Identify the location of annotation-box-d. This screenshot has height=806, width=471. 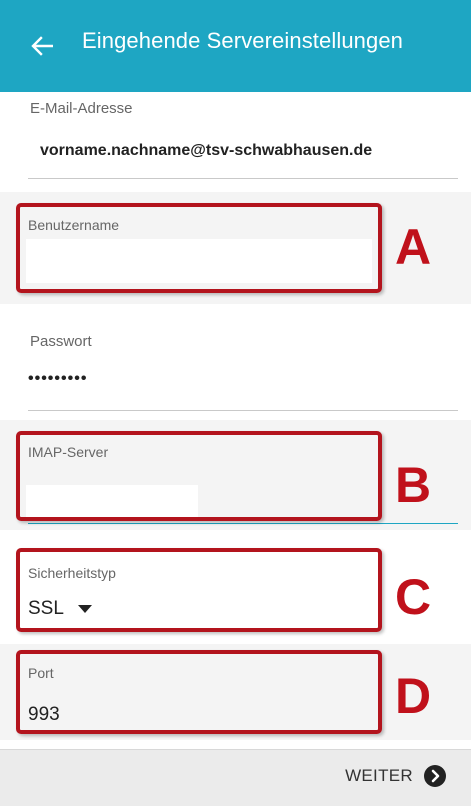
(199, 692).